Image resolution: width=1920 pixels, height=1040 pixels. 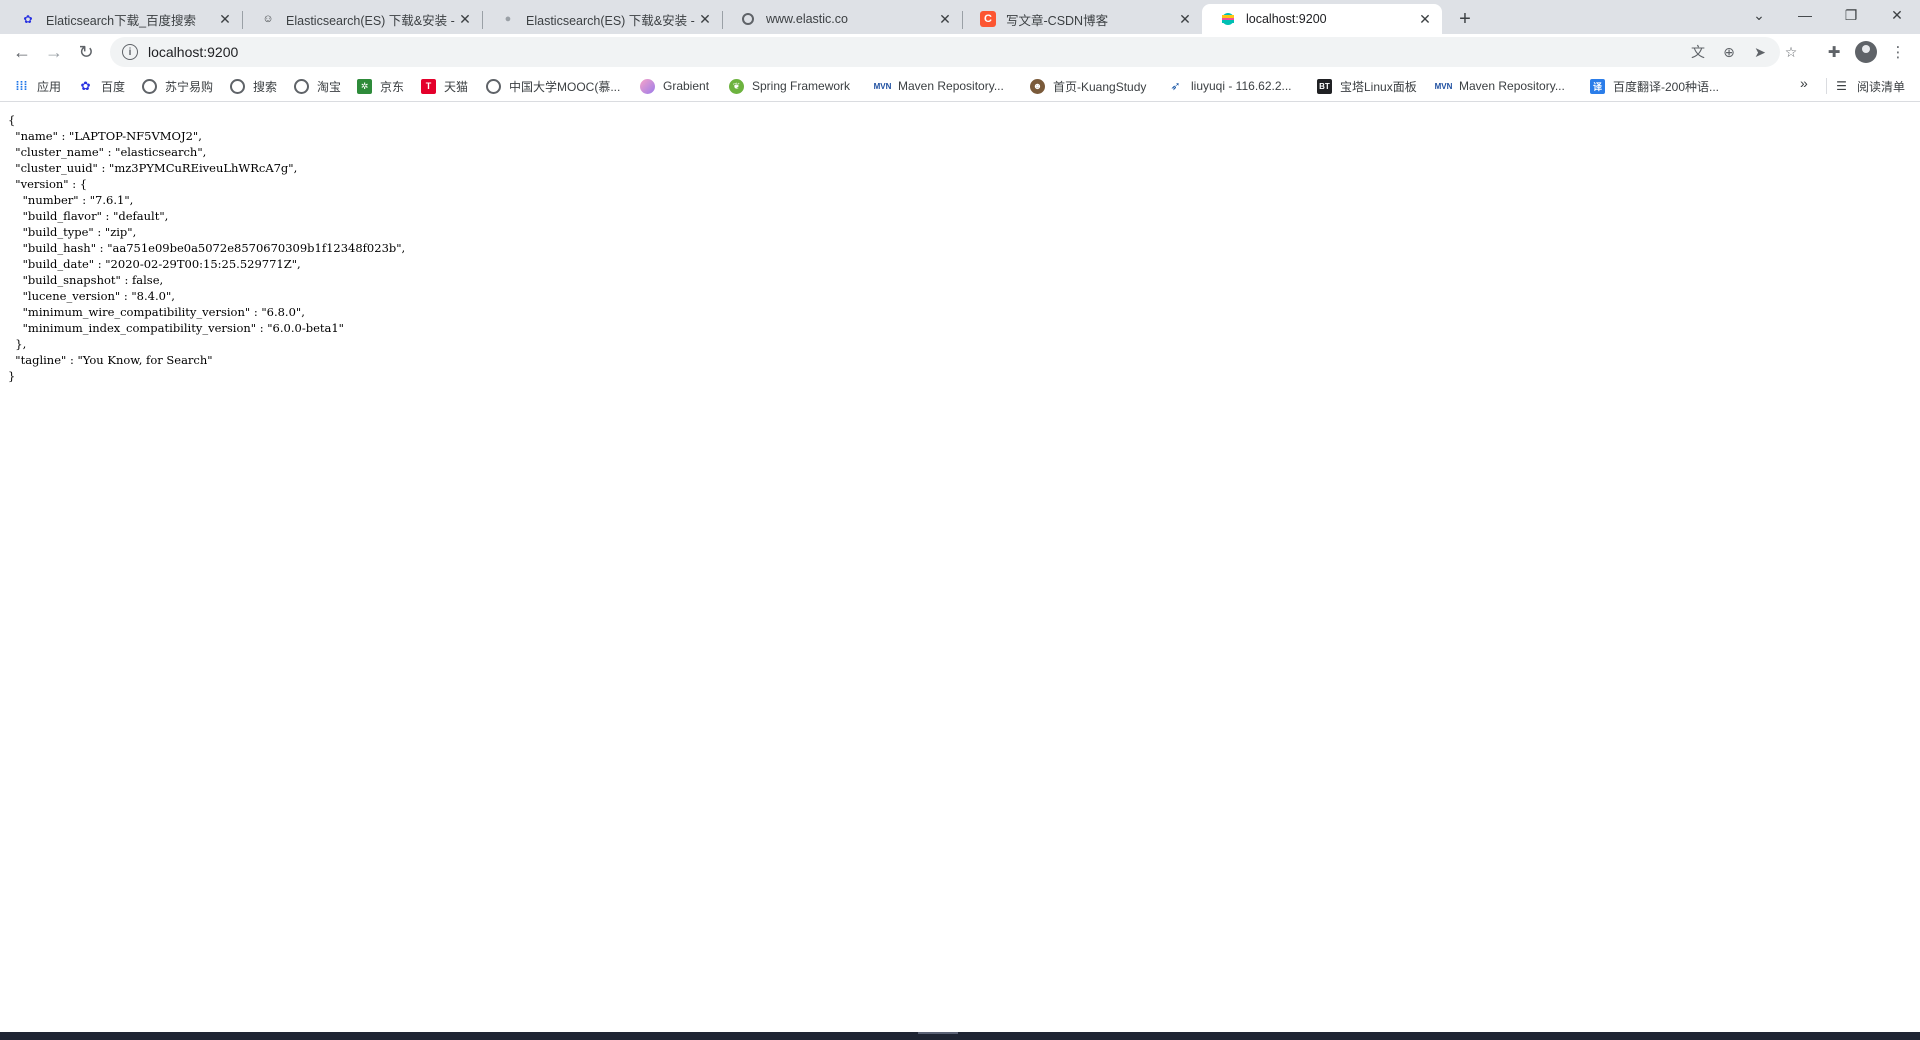 What do you see at coordinates (1228, 19) in the screenshot?
I see `elastic-icon` at bounding box center [1228, 19].